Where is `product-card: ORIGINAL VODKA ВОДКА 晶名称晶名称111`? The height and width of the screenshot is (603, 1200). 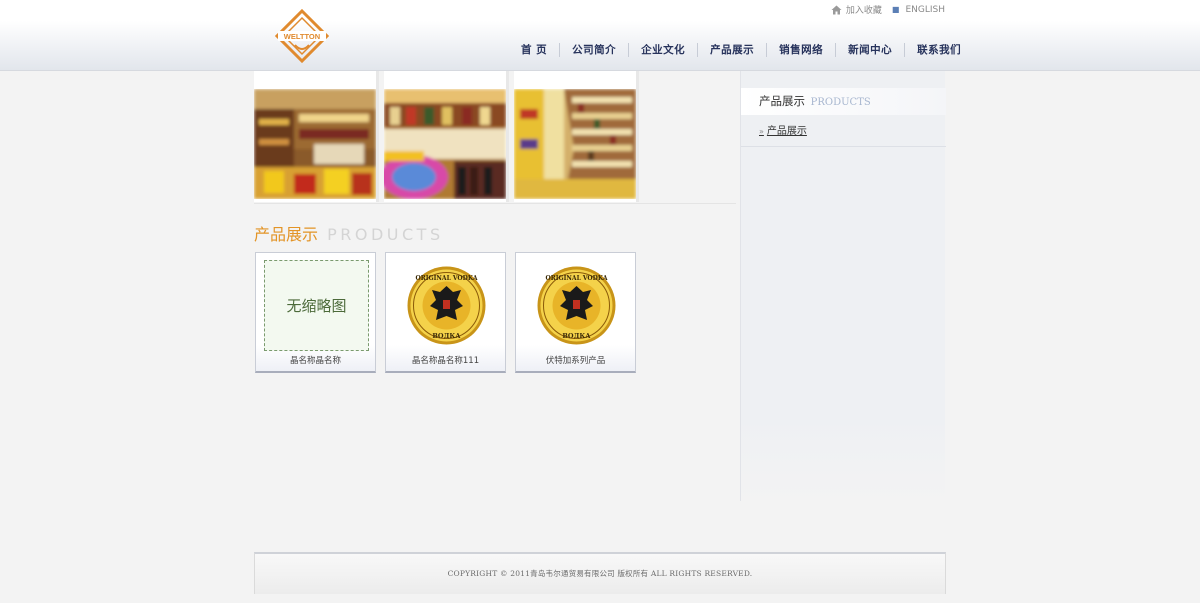 product-card: ORIGINAL VODKA ВОДКА 晶名称晶名称111 is located at coordinates (445, 312).